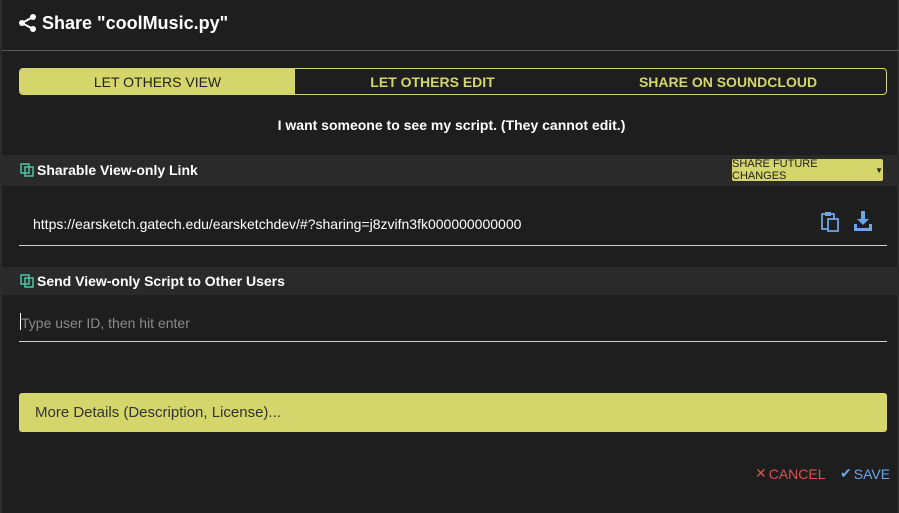 The image size is (899, 513). Describe the element at coordinates (20, 321) in the screenshot. I see `text-cursor` at that location.